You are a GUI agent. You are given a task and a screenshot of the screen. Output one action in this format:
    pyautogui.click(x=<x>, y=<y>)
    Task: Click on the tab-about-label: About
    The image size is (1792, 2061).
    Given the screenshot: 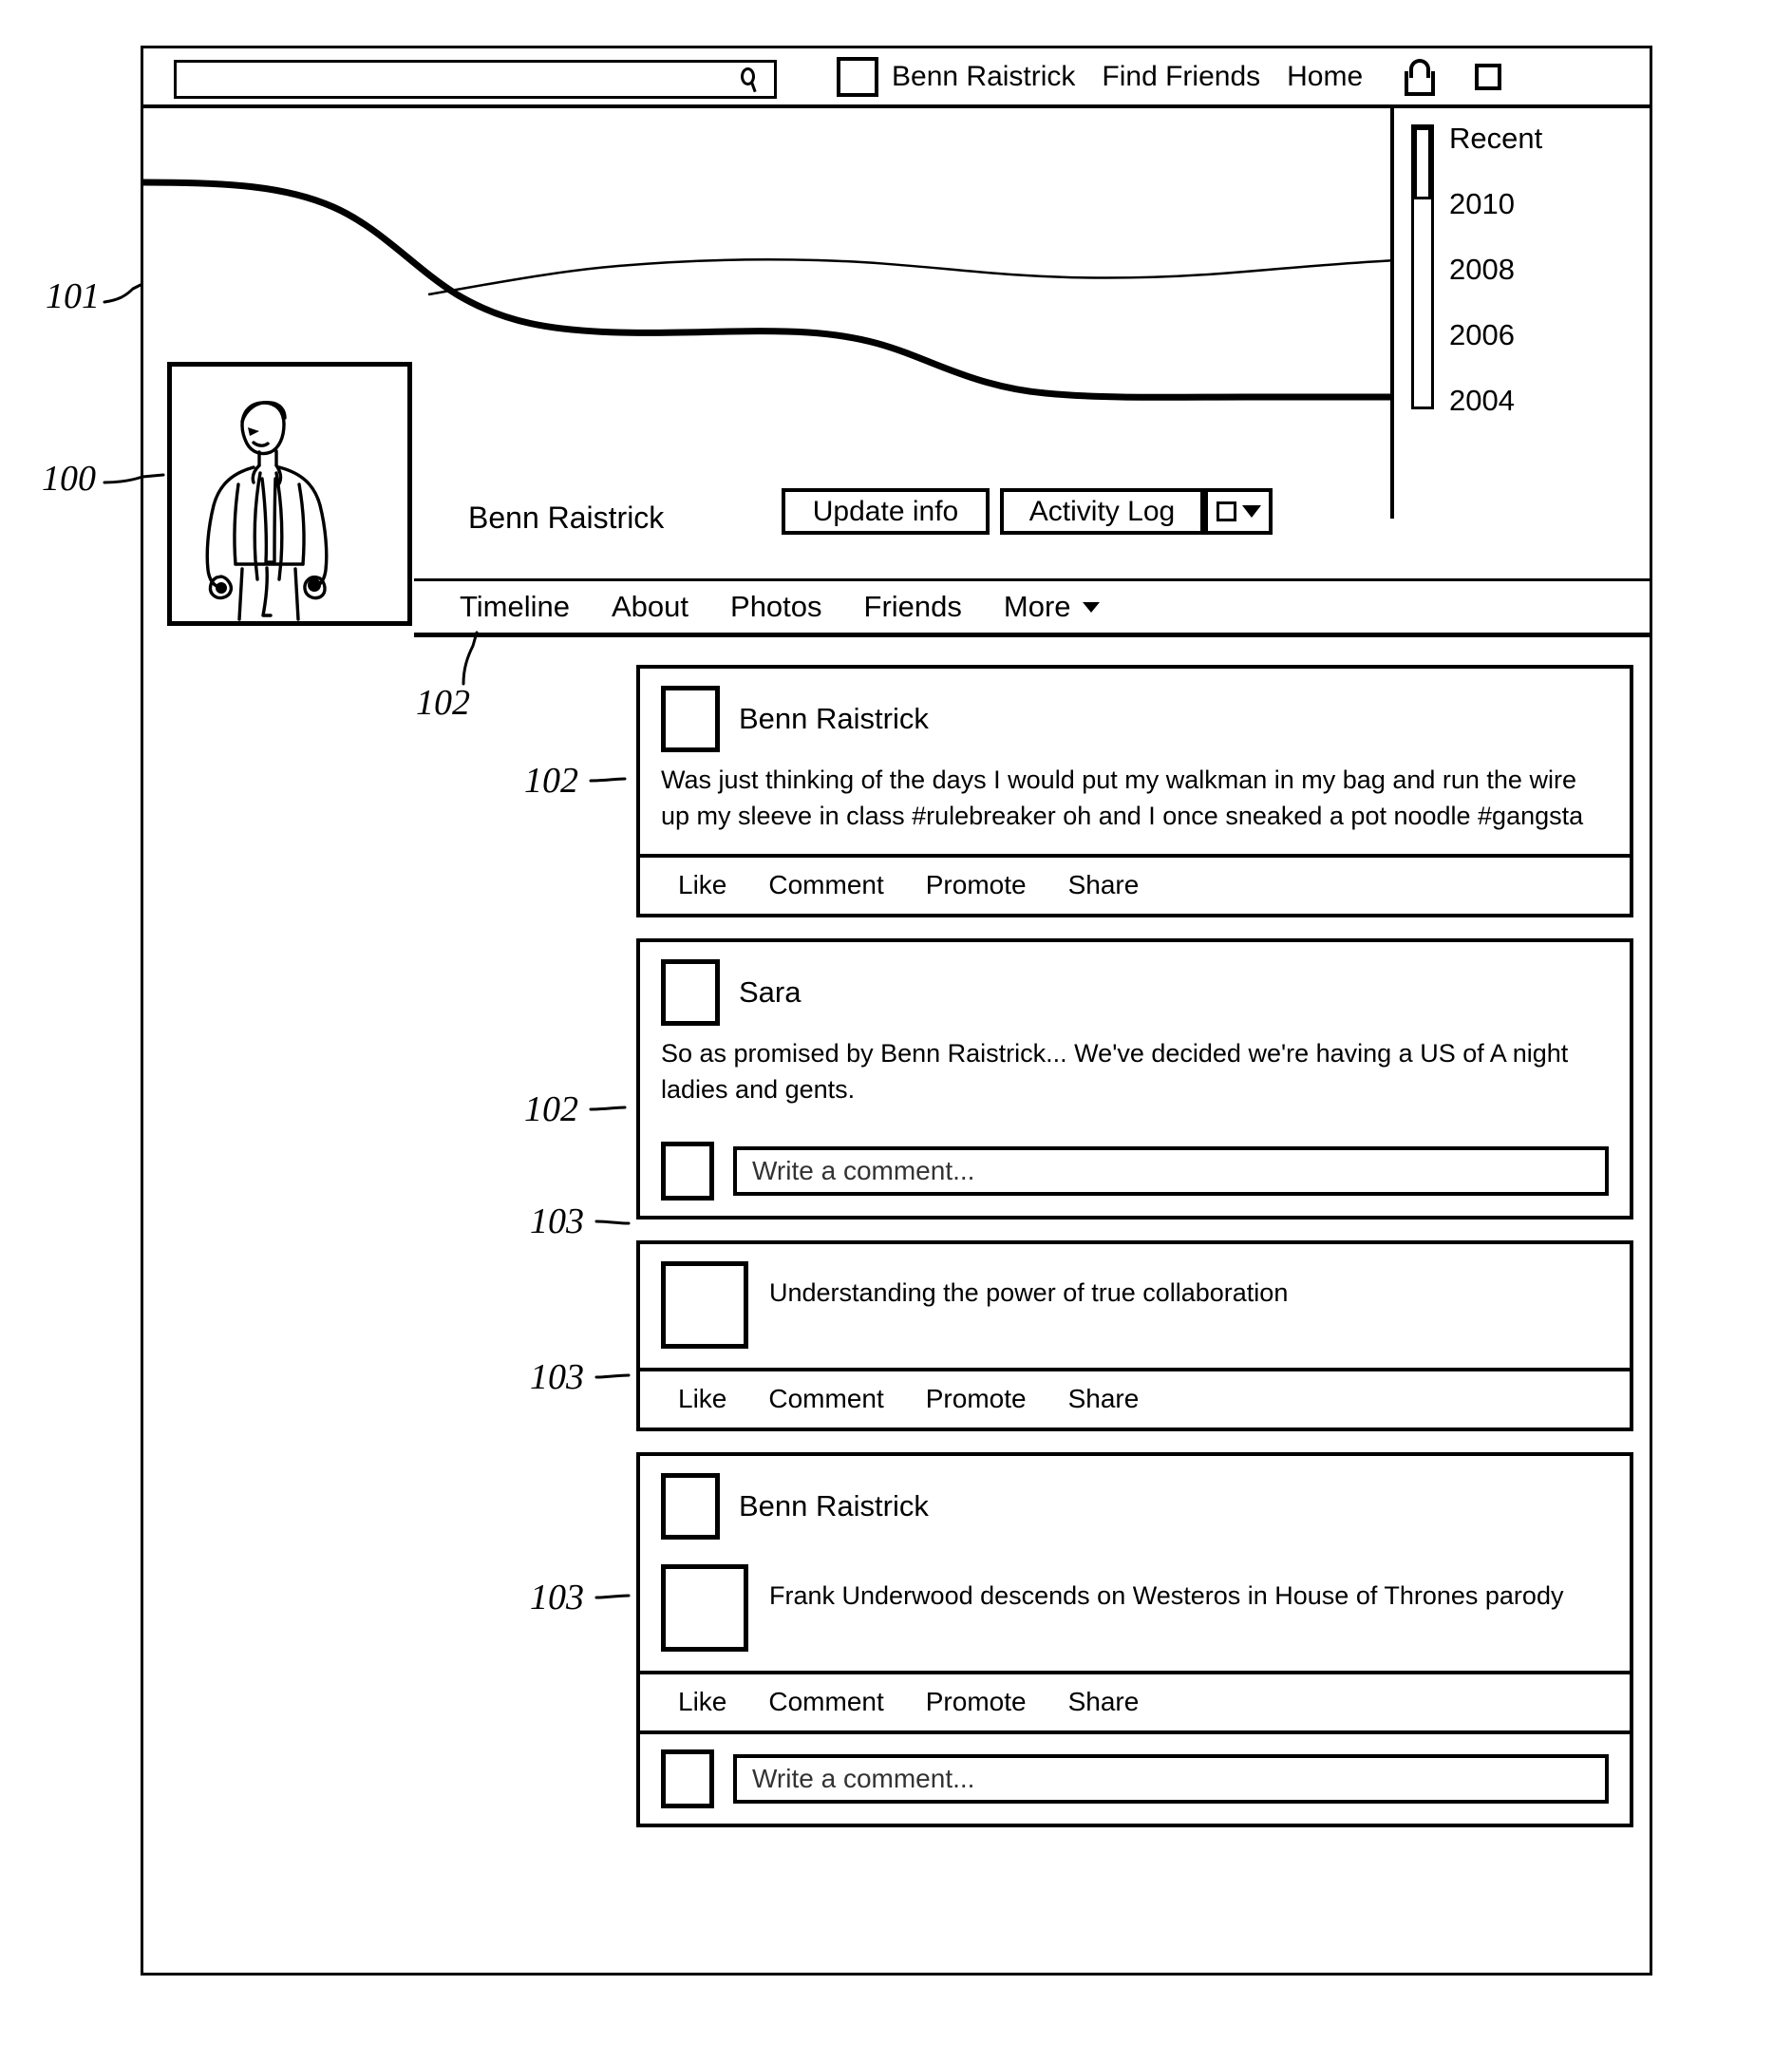 What is the action you would take?
    pyautogui.click(x=650, y=606)
    